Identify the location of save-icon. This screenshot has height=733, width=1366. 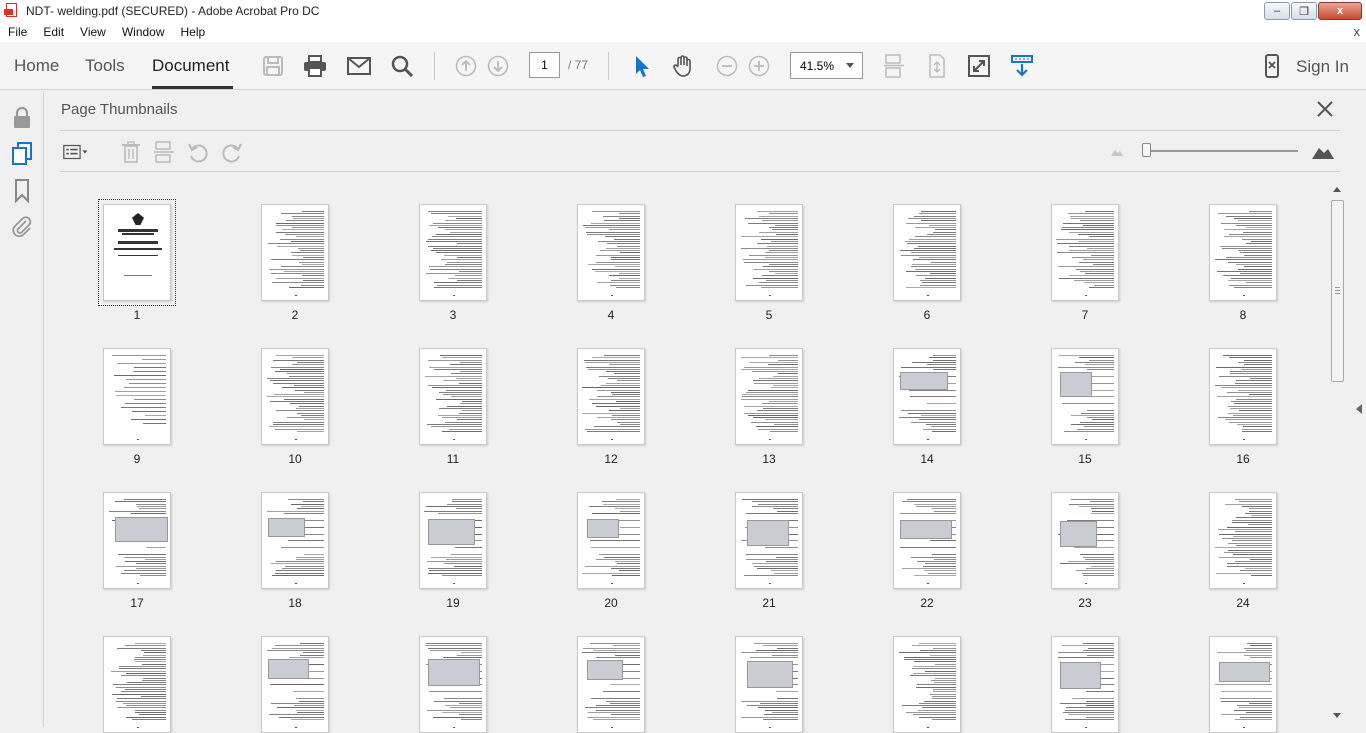
(273, 66).